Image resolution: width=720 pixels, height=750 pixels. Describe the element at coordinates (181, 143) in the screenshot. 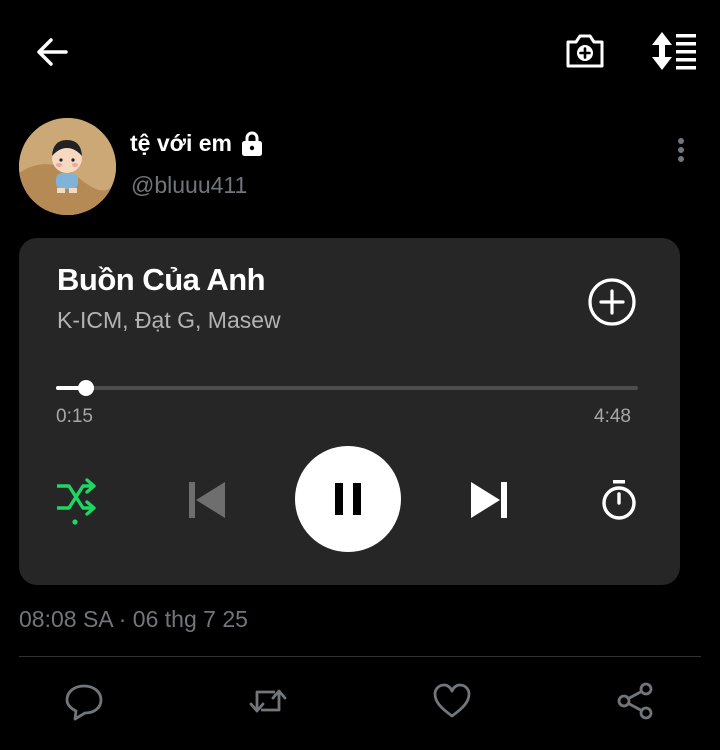

I see `display-name-text: tệ với em` at that location.